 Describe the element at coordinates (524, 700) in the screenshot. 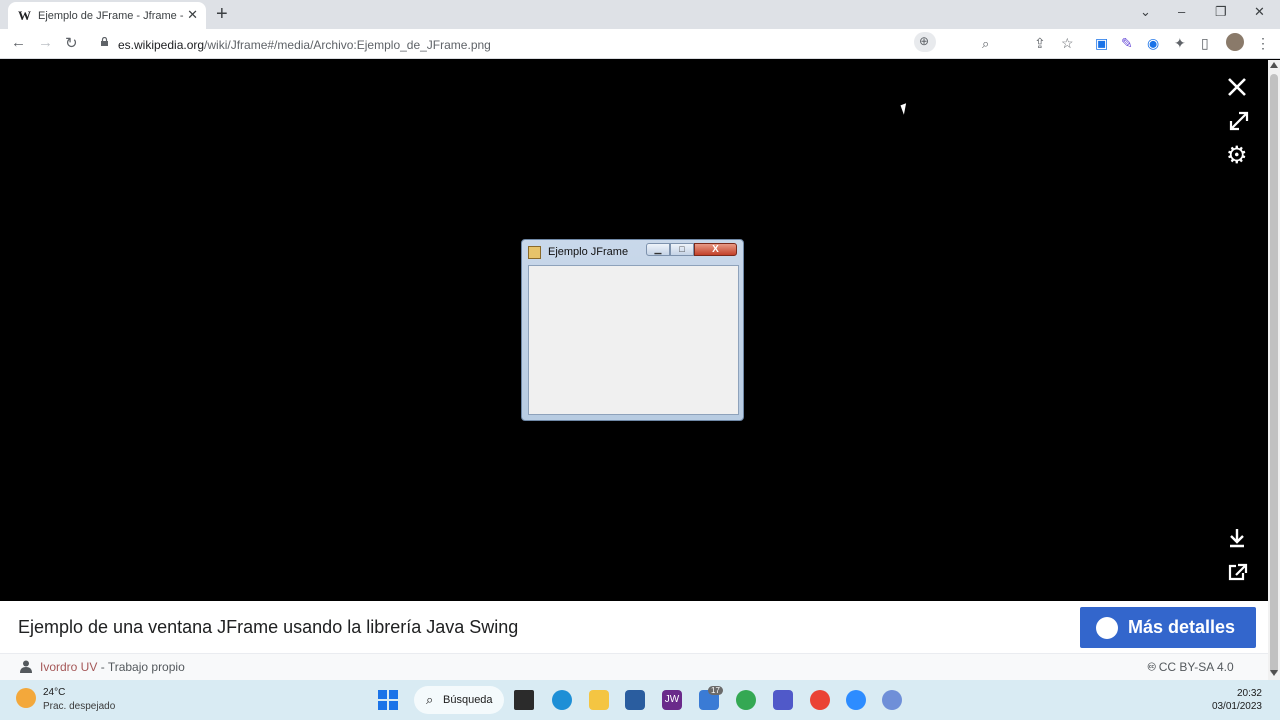

I see `task-view-icon` at that location.